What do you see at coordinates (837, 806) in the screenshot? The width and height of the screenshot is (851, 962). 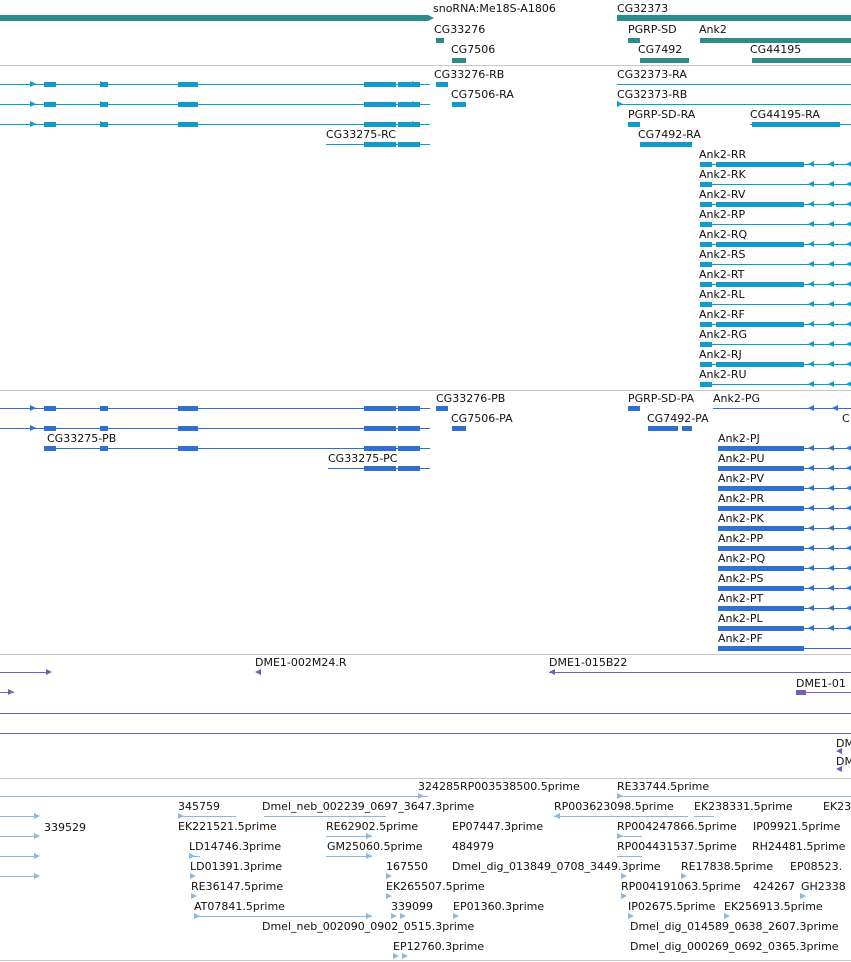 I see `feature-label-ests: EK23` at bounding box center [837, 806].